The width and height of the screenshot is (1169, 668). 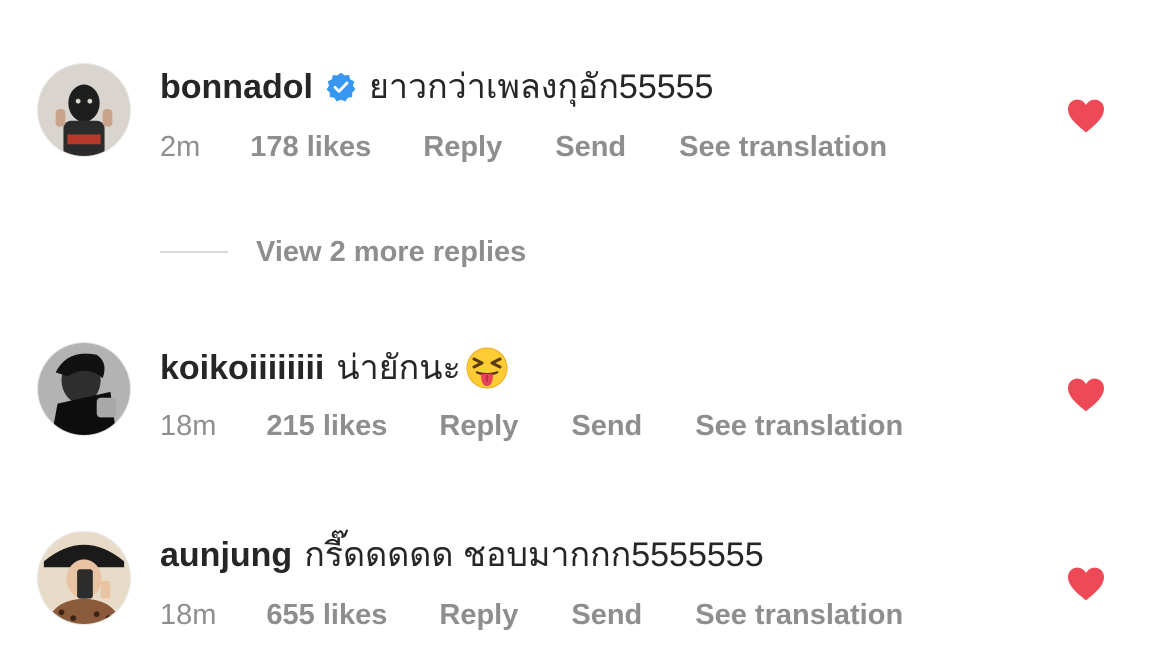 I want to click on verified-badge-icon, so click(x=341, y=87).